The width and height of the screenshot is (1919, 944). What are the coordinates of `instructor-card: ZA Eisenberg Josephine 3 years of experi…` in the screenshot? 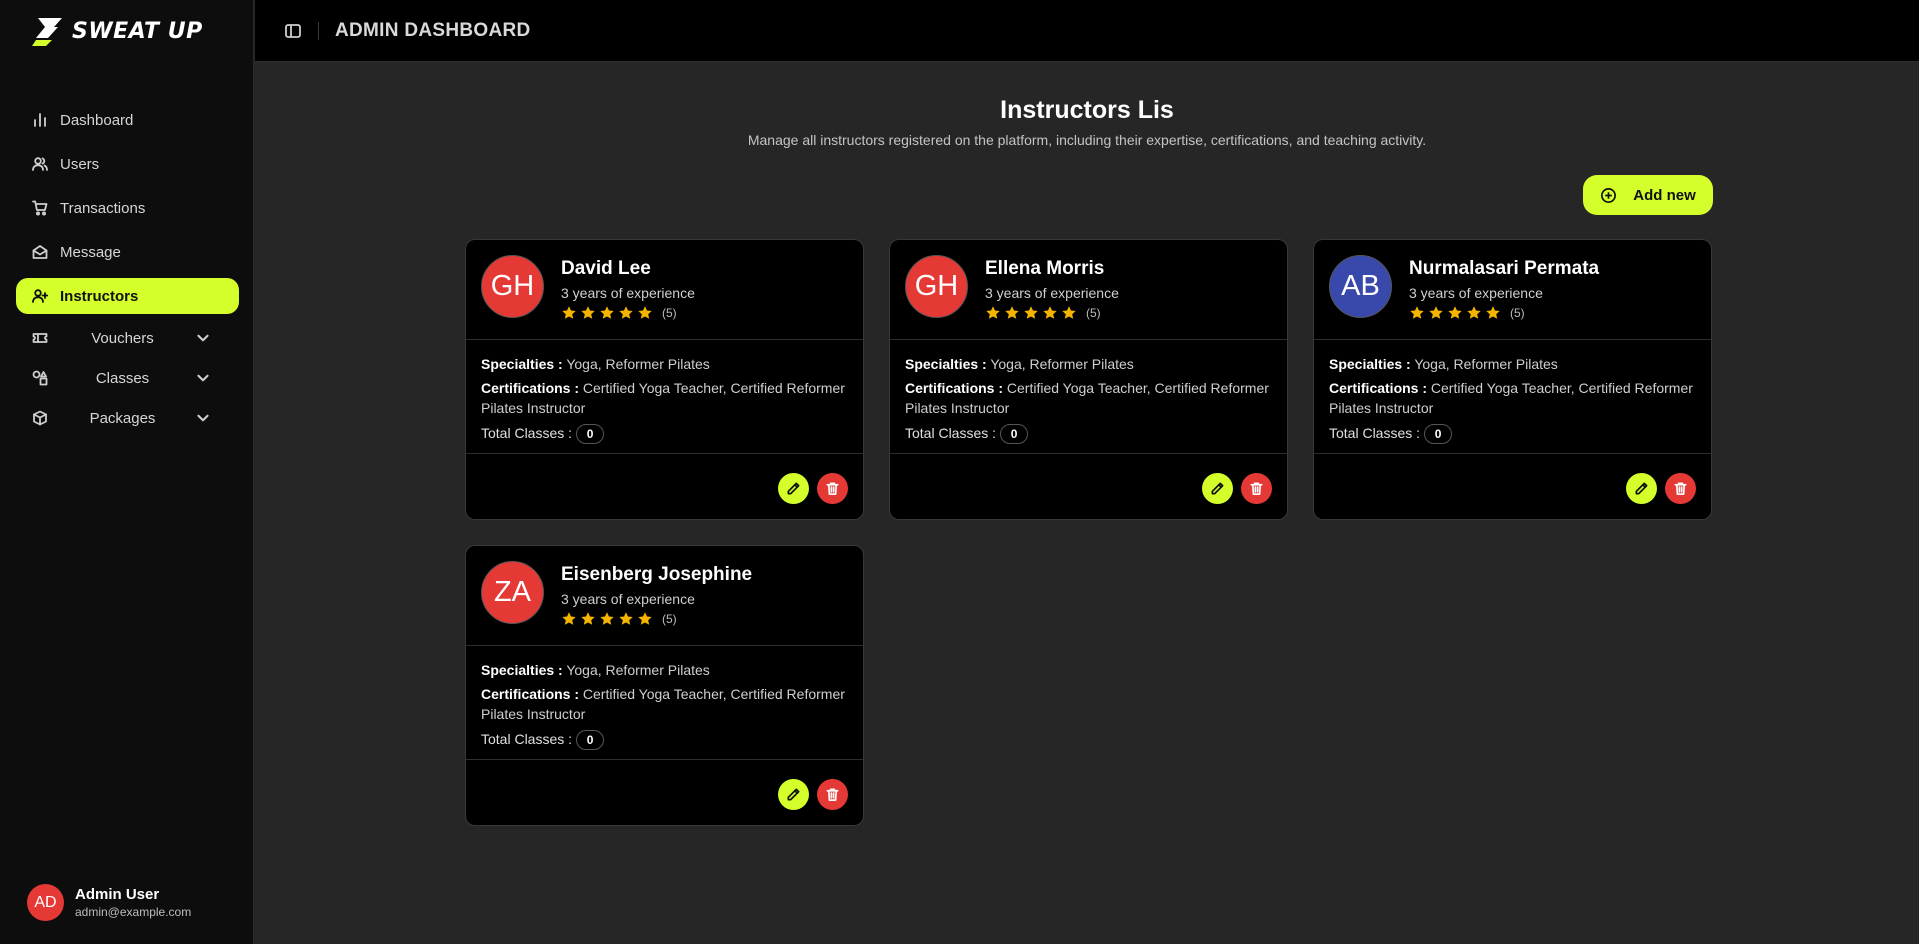 It's located at (664, 685).